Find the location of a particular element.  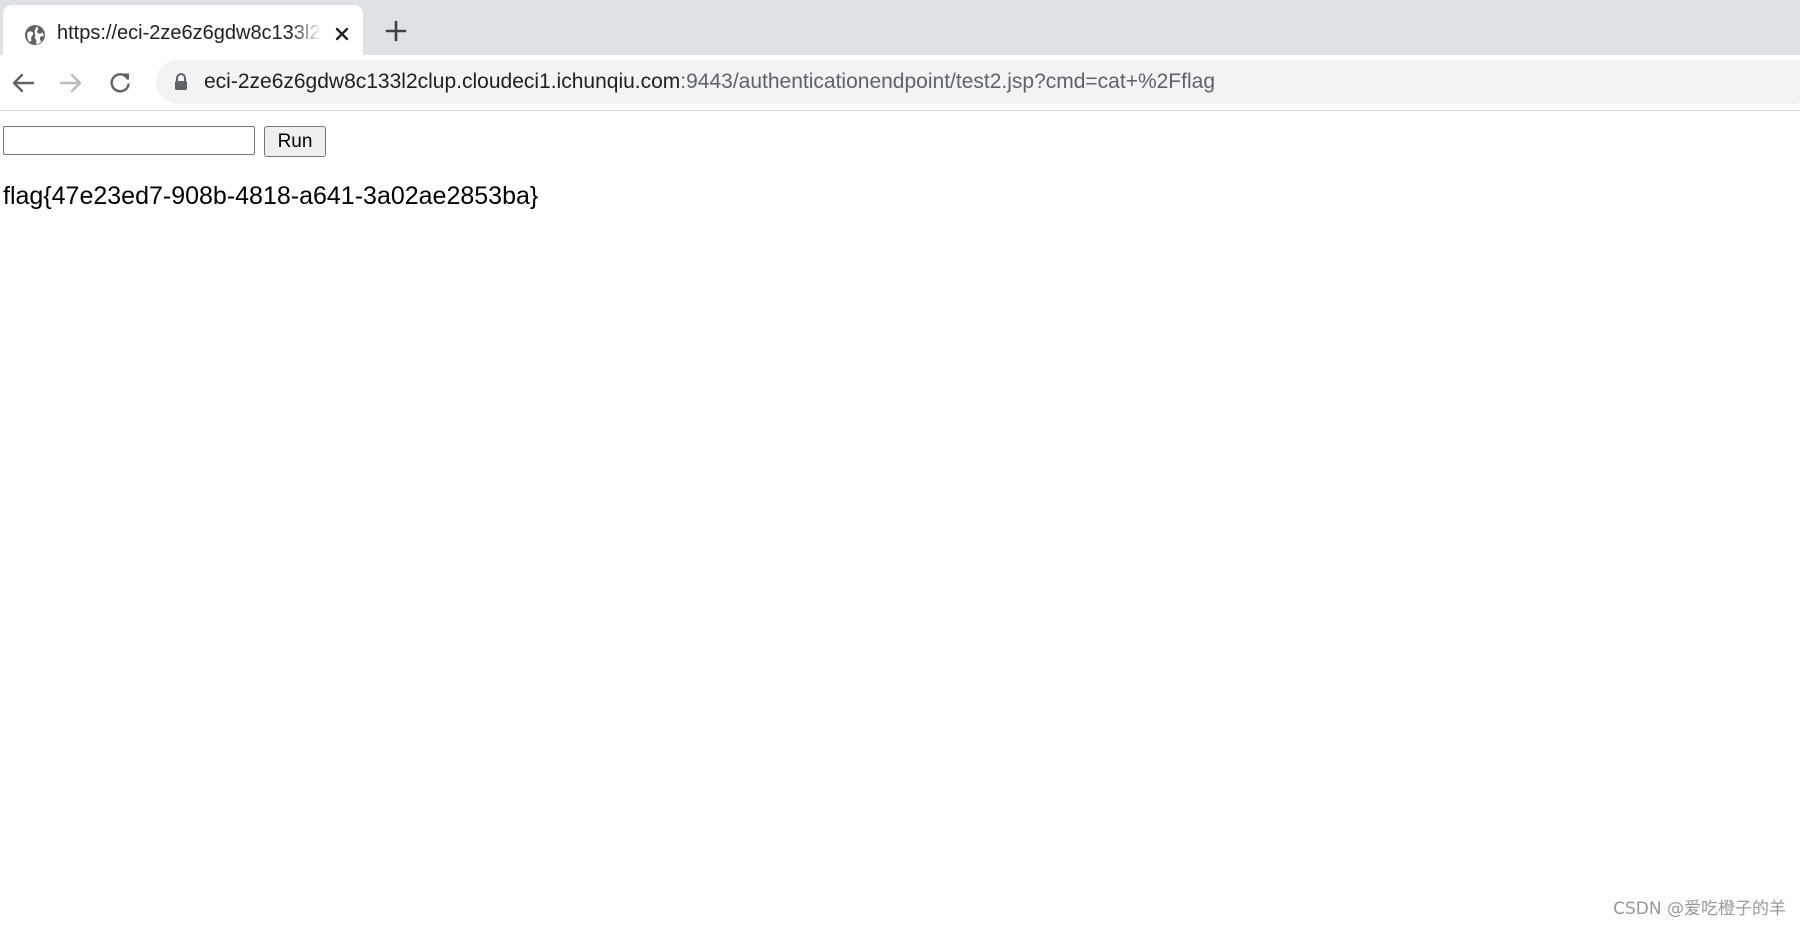

close-icon is located at coordinates (342, 34).